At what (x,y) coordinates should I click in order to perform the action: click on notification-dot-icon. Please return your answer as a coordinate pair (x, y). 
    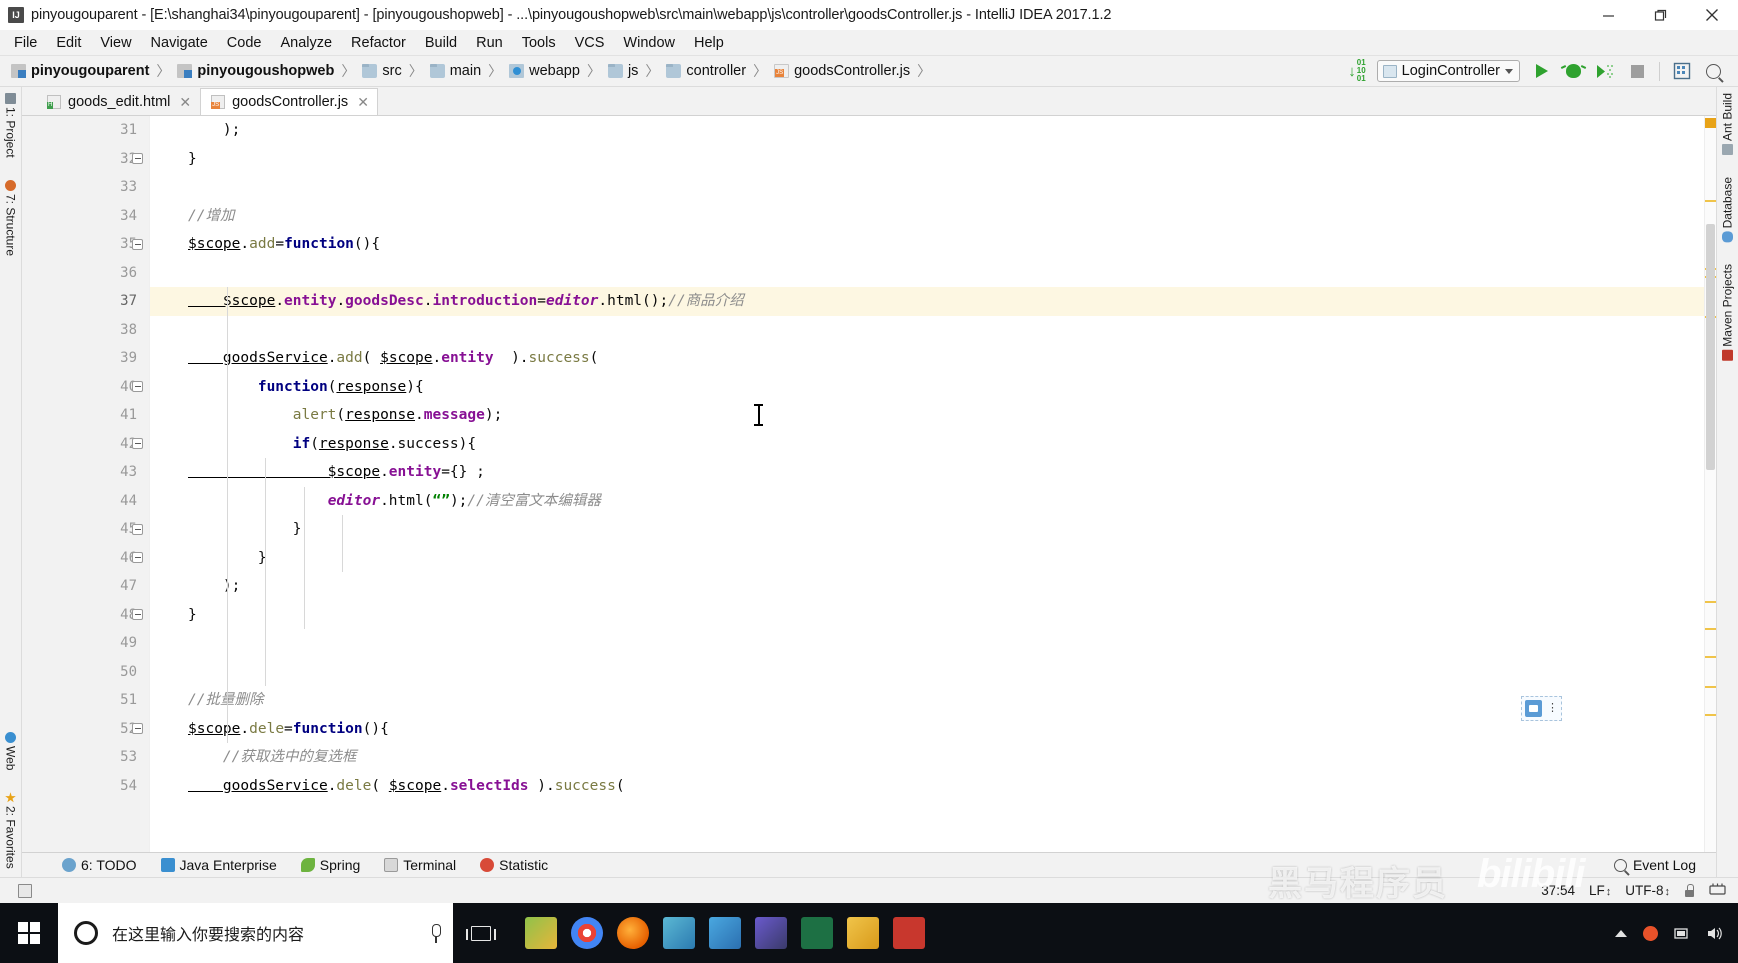
    Looking at the image, I should click on (1650, 933).